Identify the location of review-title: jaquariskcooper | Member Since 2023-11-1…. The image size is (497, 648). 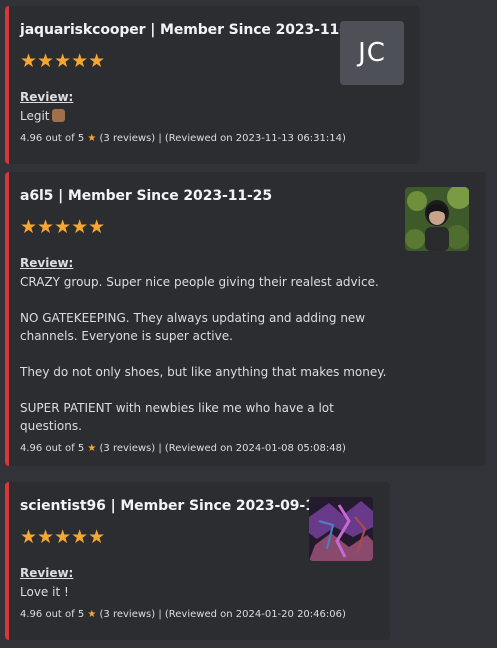
(192, 30).